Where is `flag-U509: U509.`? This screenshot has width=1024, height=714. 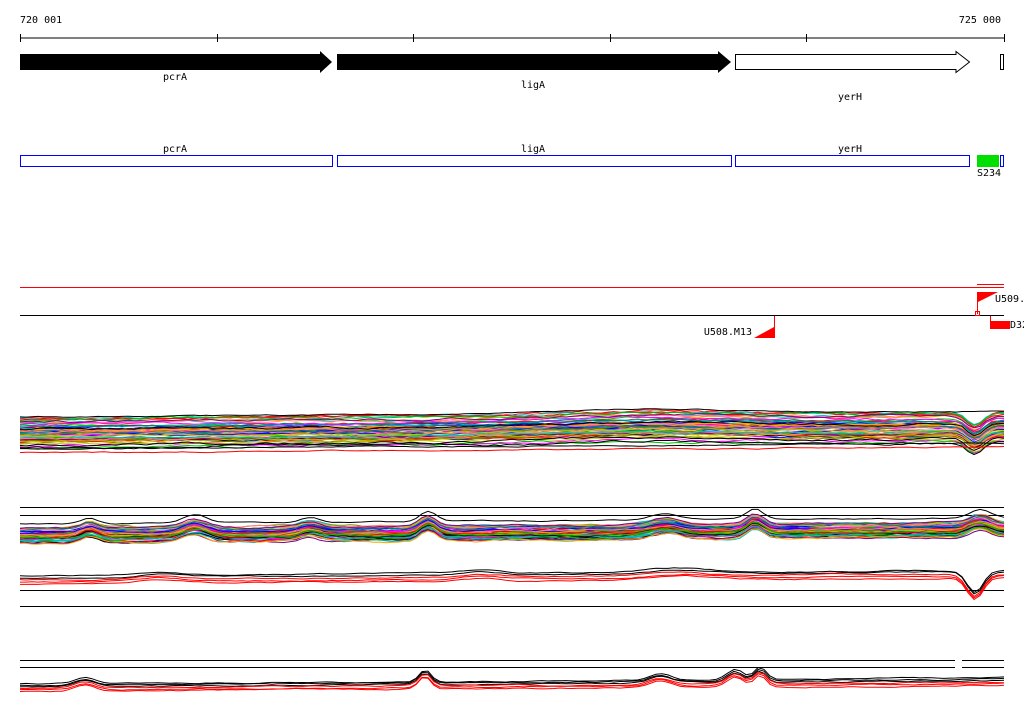
flag-U509: U509. is located at coordinates (999, 304).